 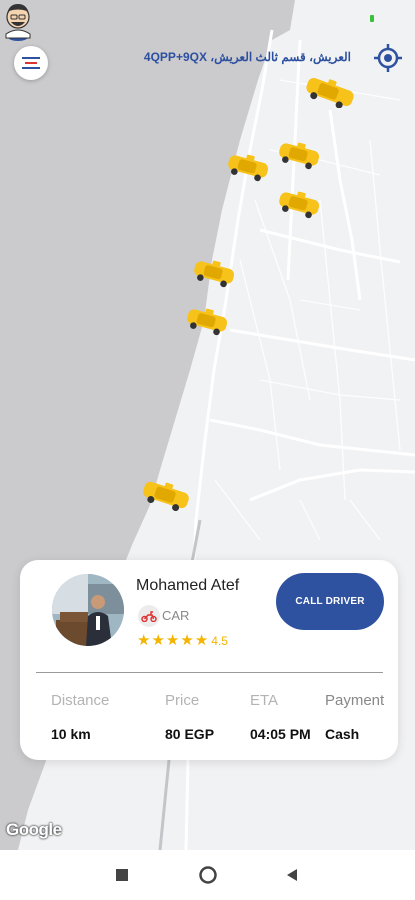 What do you see at coordinates (247, 57) in the screenshot?
I see `current-address: العريش، قسم ثالث العريش، 4QPP+9QX` at bounding box center [247, 57].